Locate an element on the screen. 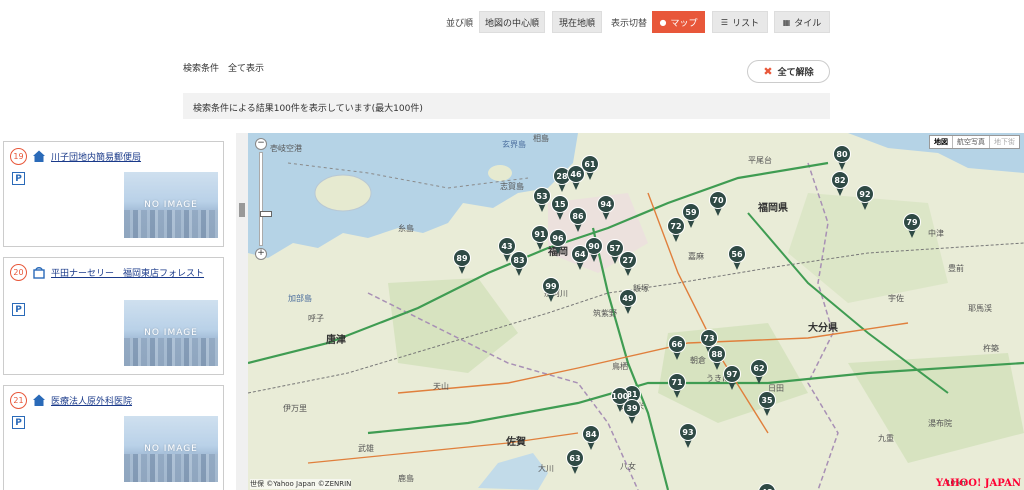  map-marker: 27 is located at coordinates (628, 264).